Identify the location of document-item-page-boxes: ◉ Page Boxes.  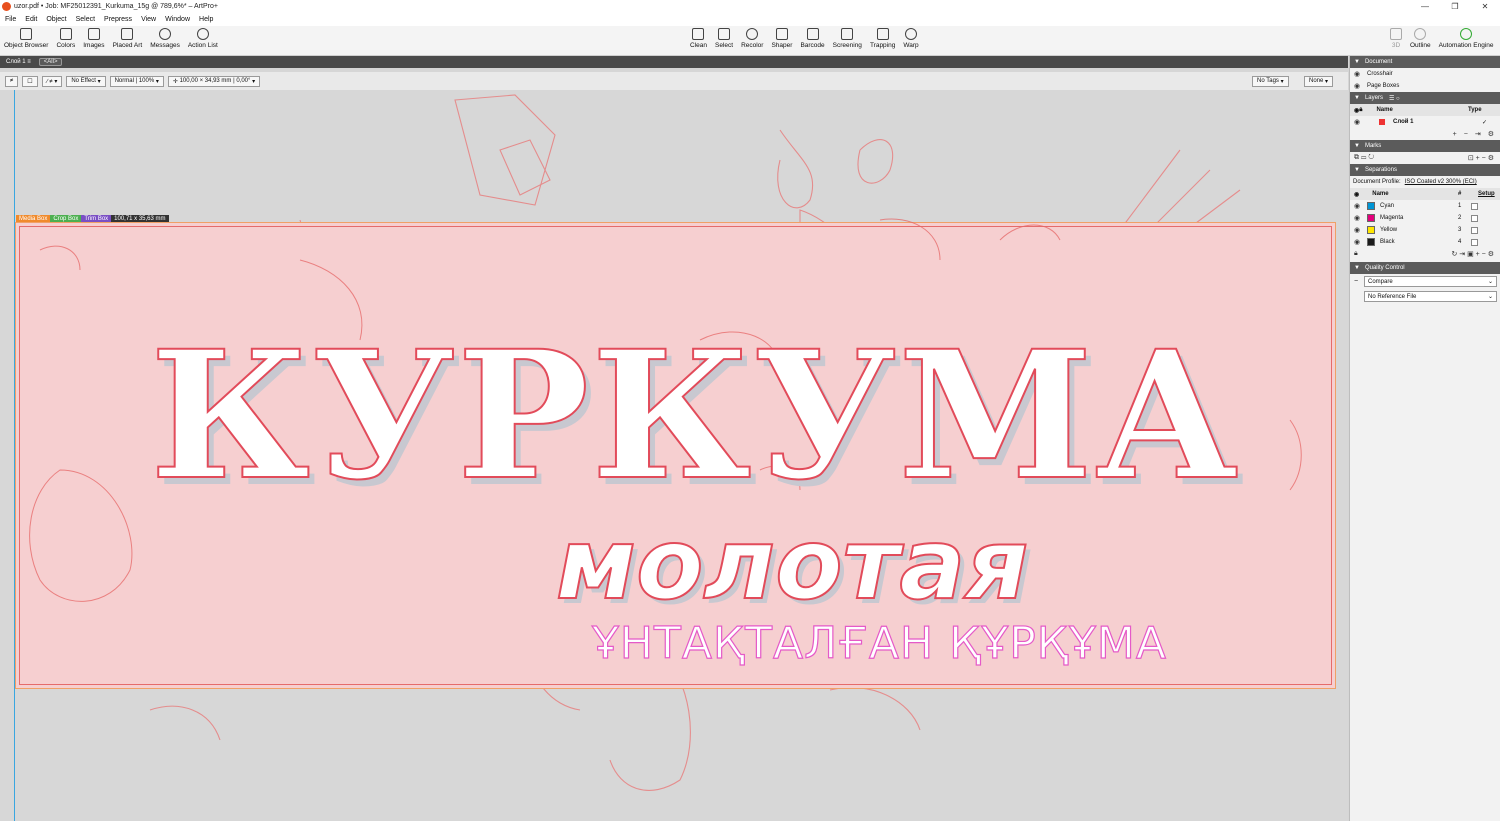
(1425, 86).